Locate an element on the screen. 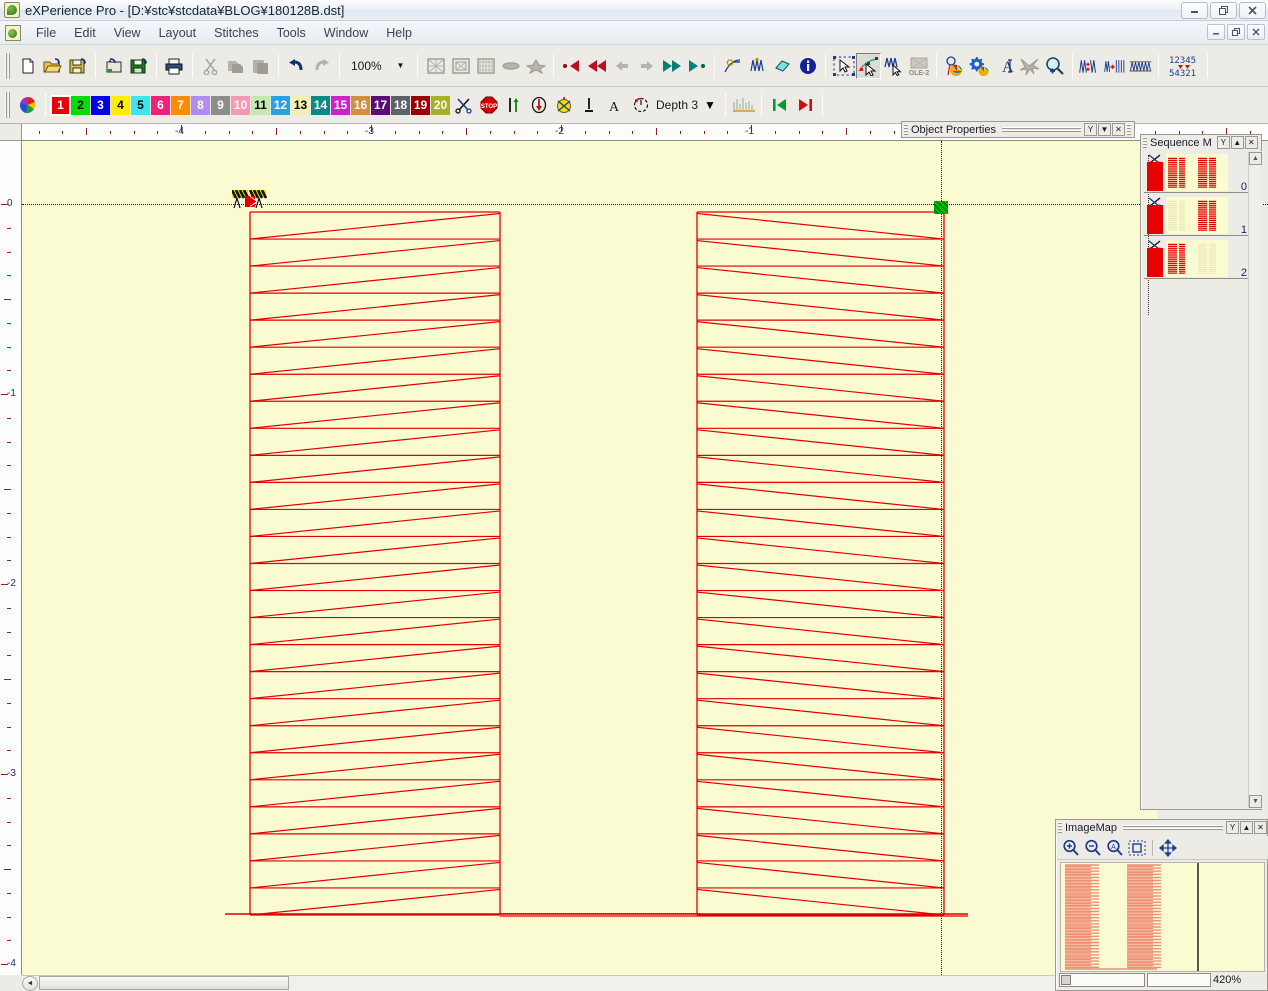  stitch-add-icon is located at coordinates (1115, 66).